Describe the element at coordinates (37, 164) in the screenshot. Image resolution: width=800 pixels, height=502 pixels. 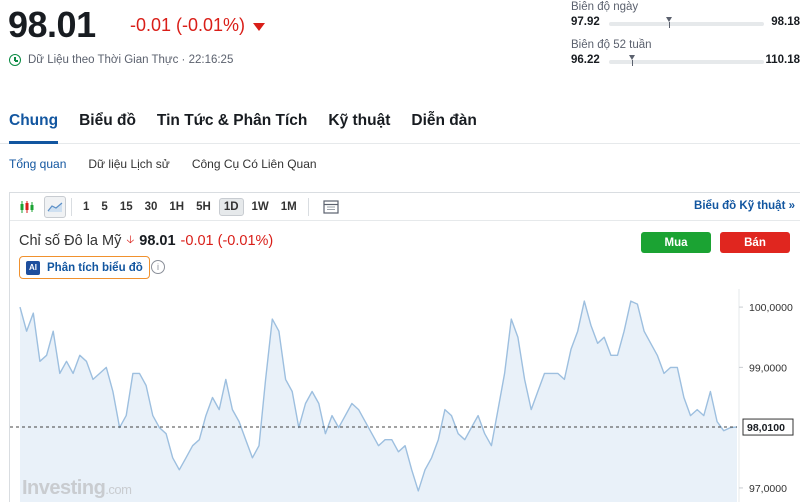
I see `subtab-summary: Tổng quan` at that location.